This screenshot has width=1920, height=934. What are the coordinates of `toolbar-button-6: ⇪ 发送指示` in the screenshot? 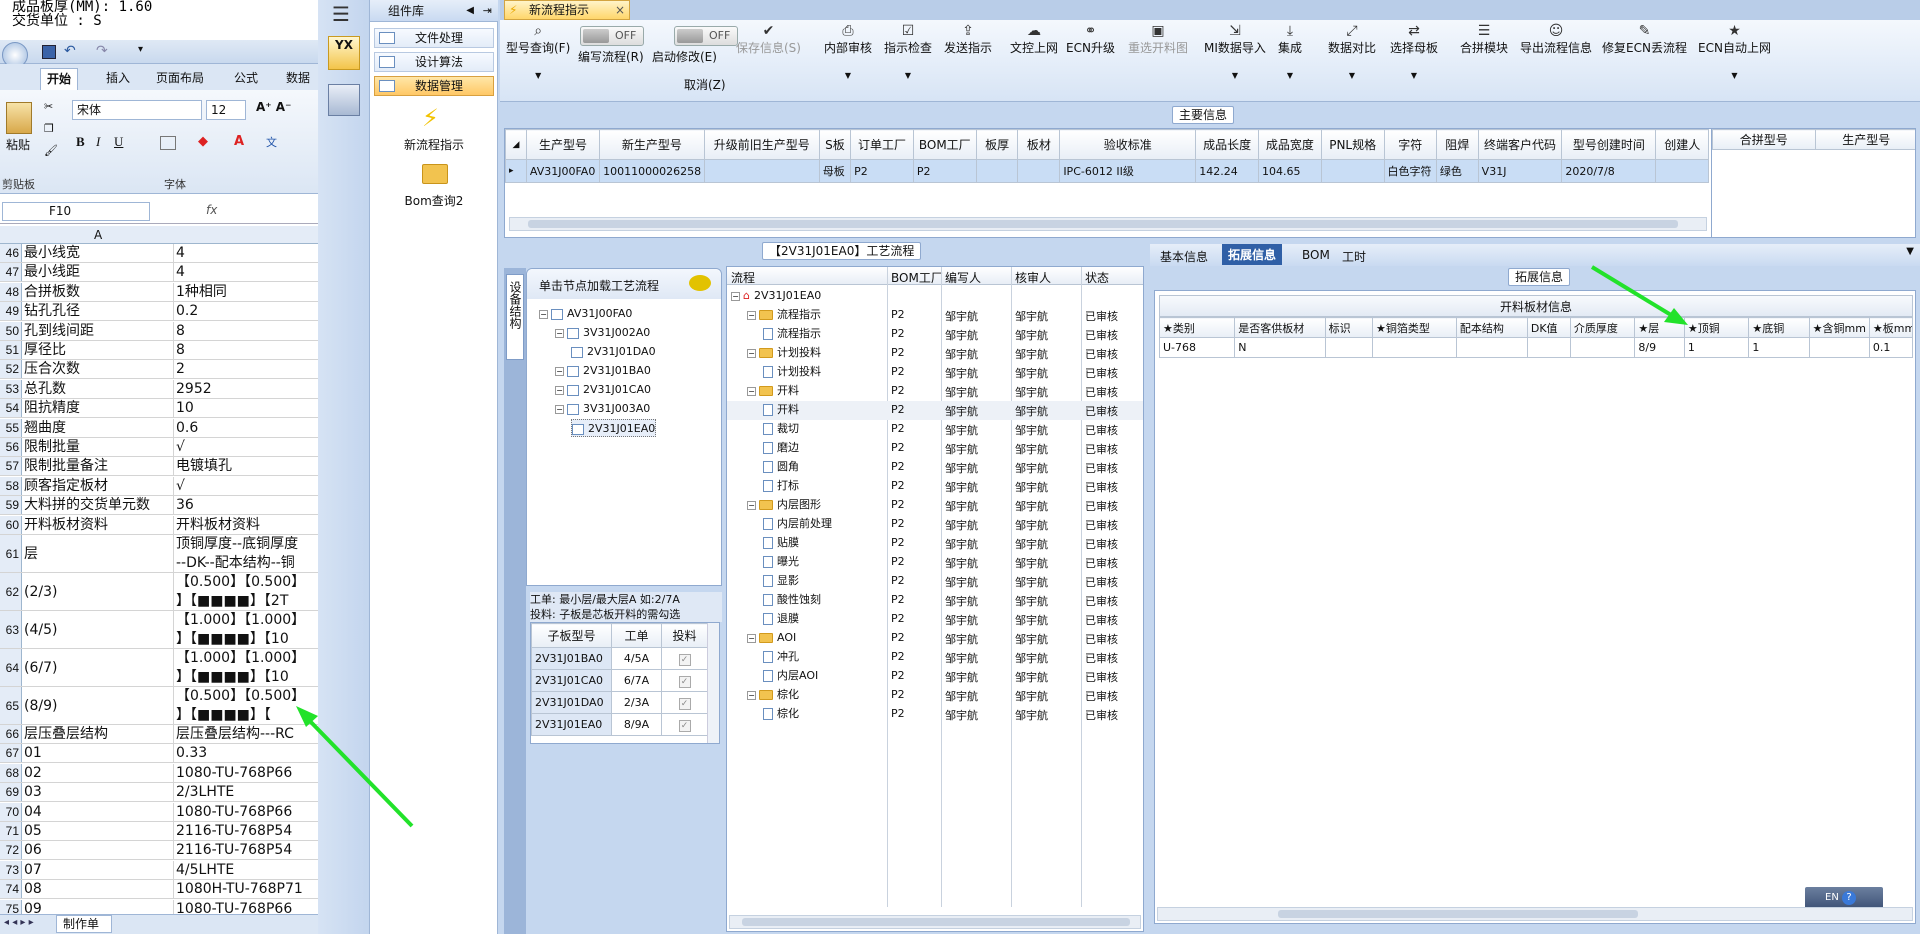 It's located at (968, 39).